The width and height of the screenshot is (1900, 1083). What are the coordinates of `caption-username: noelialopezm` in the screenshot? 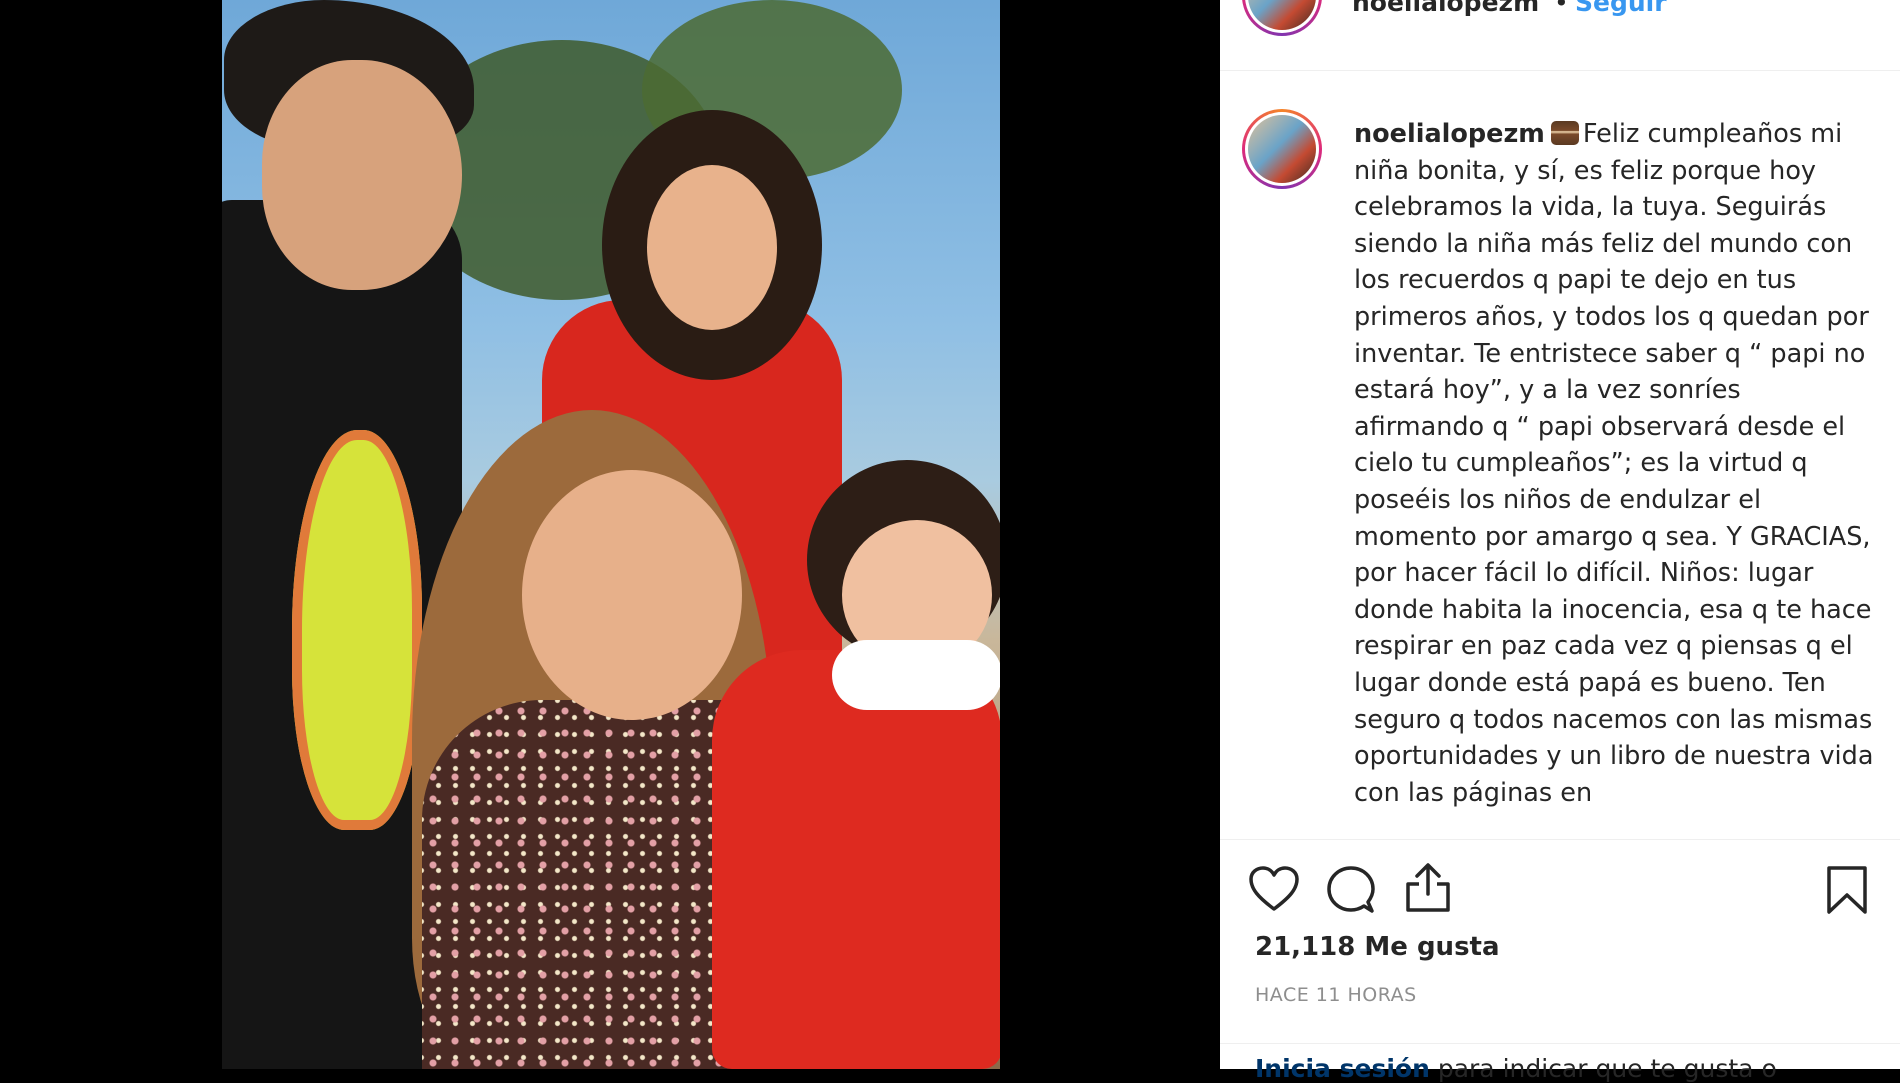 It's located at (1449, 134).